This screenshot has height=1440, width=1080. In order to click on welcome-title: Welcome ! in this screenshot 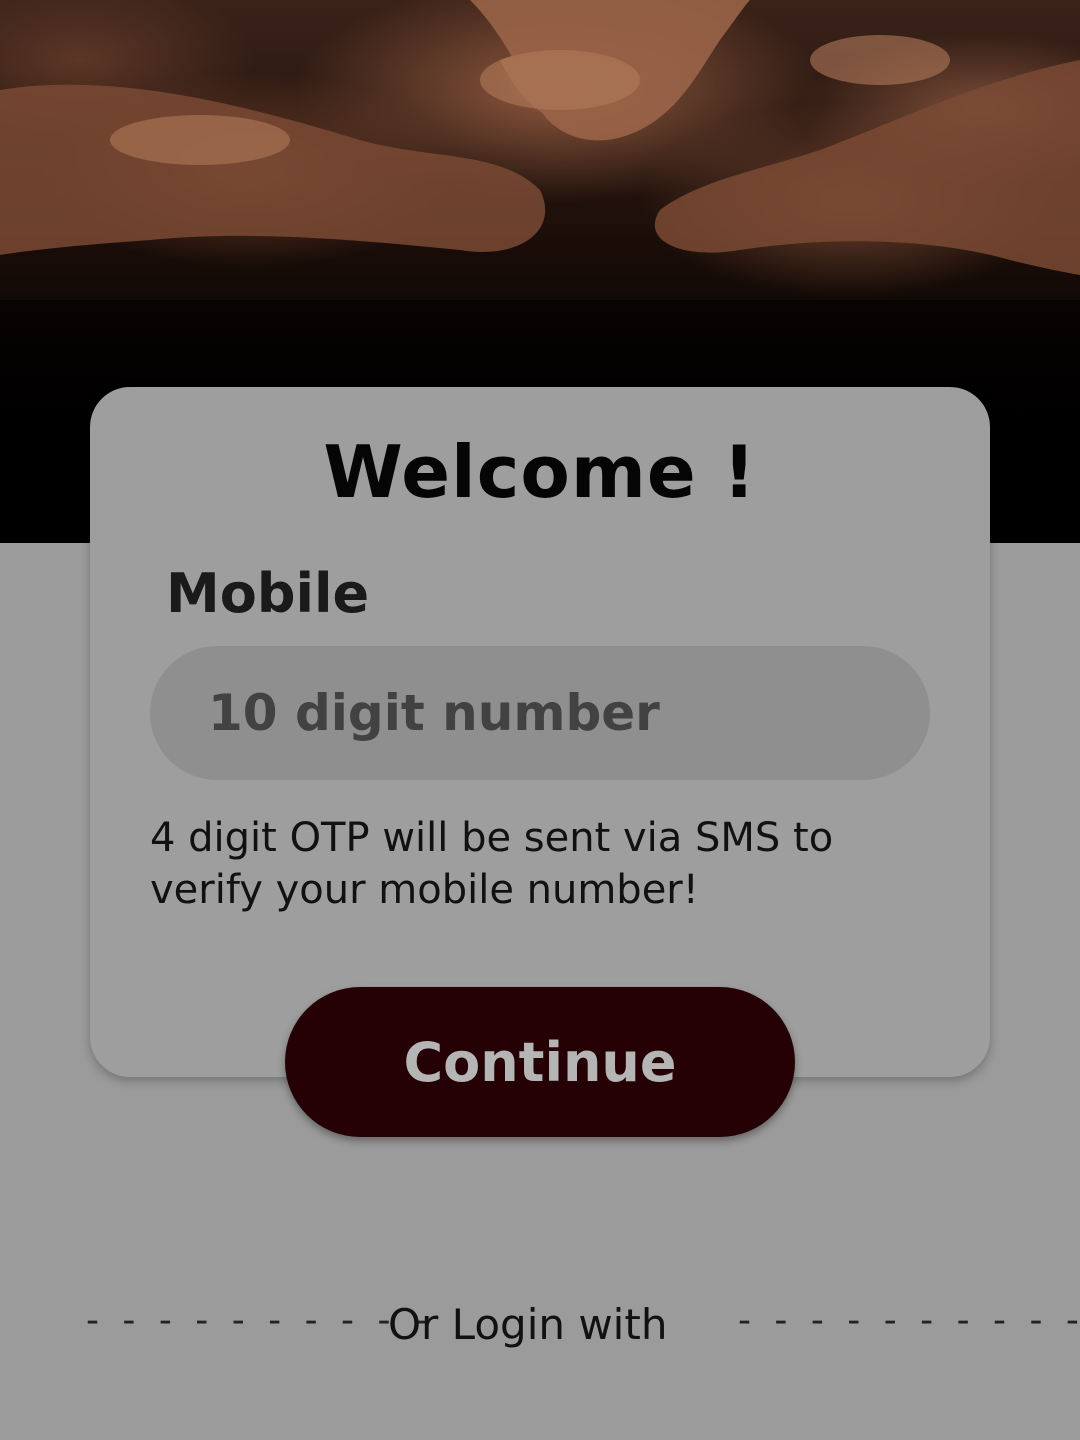, I will do `click(540, 472)`.